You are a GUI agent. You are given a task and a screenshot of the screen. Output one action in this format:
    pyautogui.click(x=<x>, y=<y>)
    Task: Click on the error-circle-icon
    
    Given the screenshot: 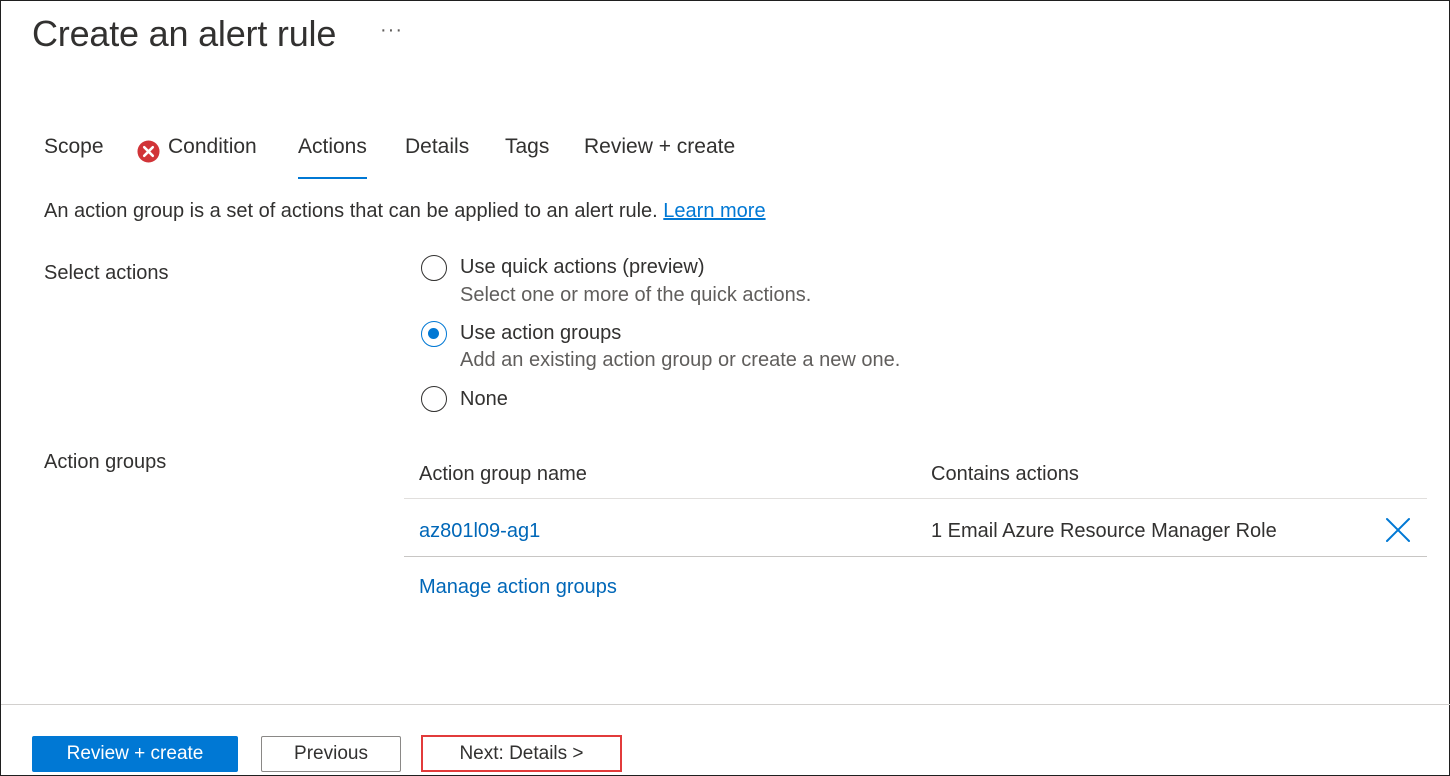 What is the action you would take?
    pyautogui.click(x=148, y=151)
    